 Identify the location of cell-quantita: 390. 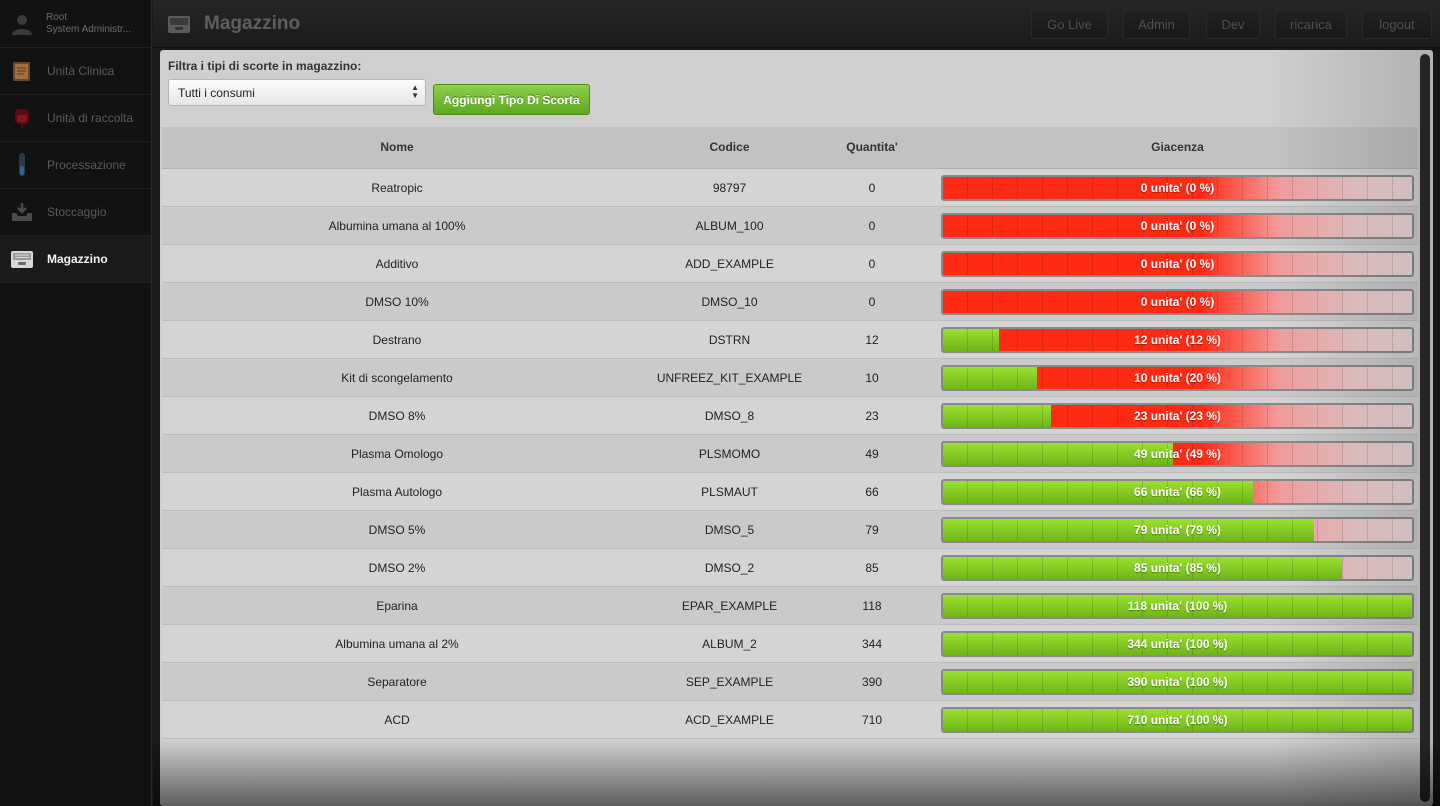
(872, 682).